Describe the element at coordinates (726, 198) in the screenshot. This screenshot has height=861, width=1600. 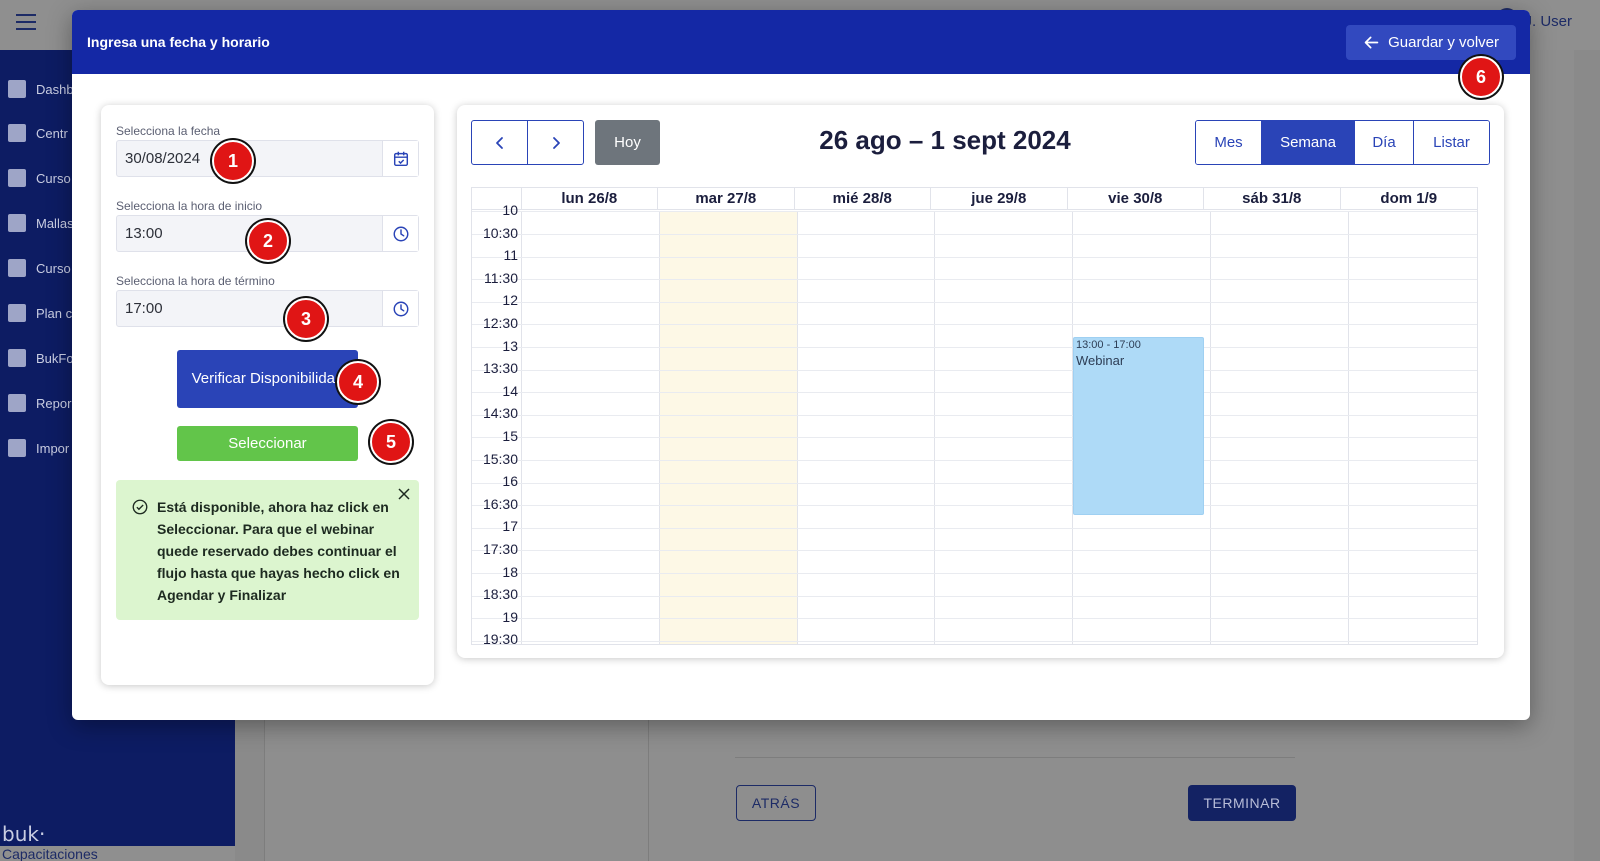
I see `day-header: mar 27/8` at that location.